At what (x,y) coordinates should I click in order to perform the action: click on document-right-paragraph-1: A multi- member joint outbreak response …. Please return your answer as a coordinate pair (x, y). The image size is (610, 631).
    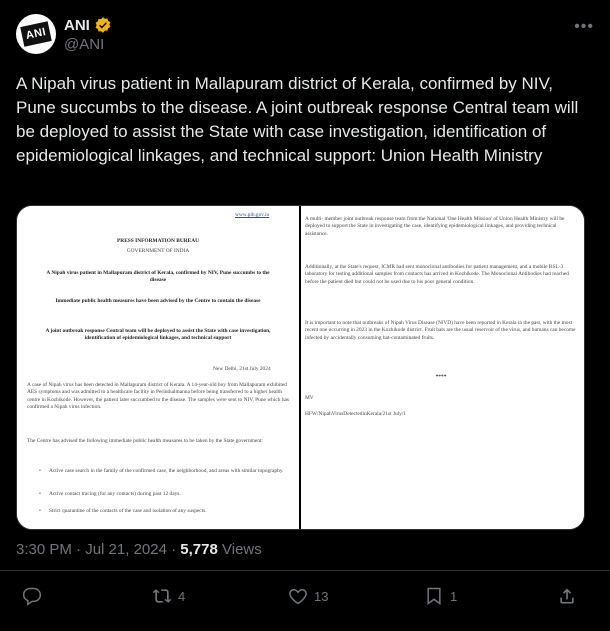
    Looking at the image, I should click on (435, 226).